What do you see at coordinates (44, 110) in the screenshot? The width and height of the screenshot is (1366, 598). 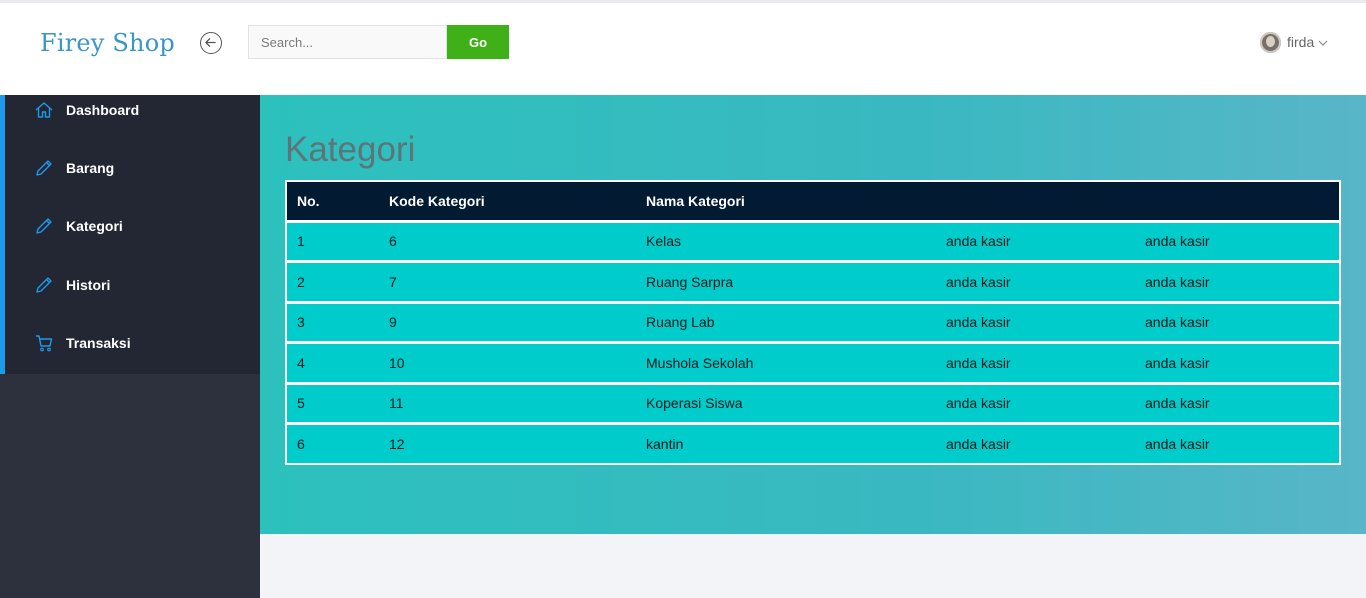 I see `home-icon` at bounding box center [44, 110].